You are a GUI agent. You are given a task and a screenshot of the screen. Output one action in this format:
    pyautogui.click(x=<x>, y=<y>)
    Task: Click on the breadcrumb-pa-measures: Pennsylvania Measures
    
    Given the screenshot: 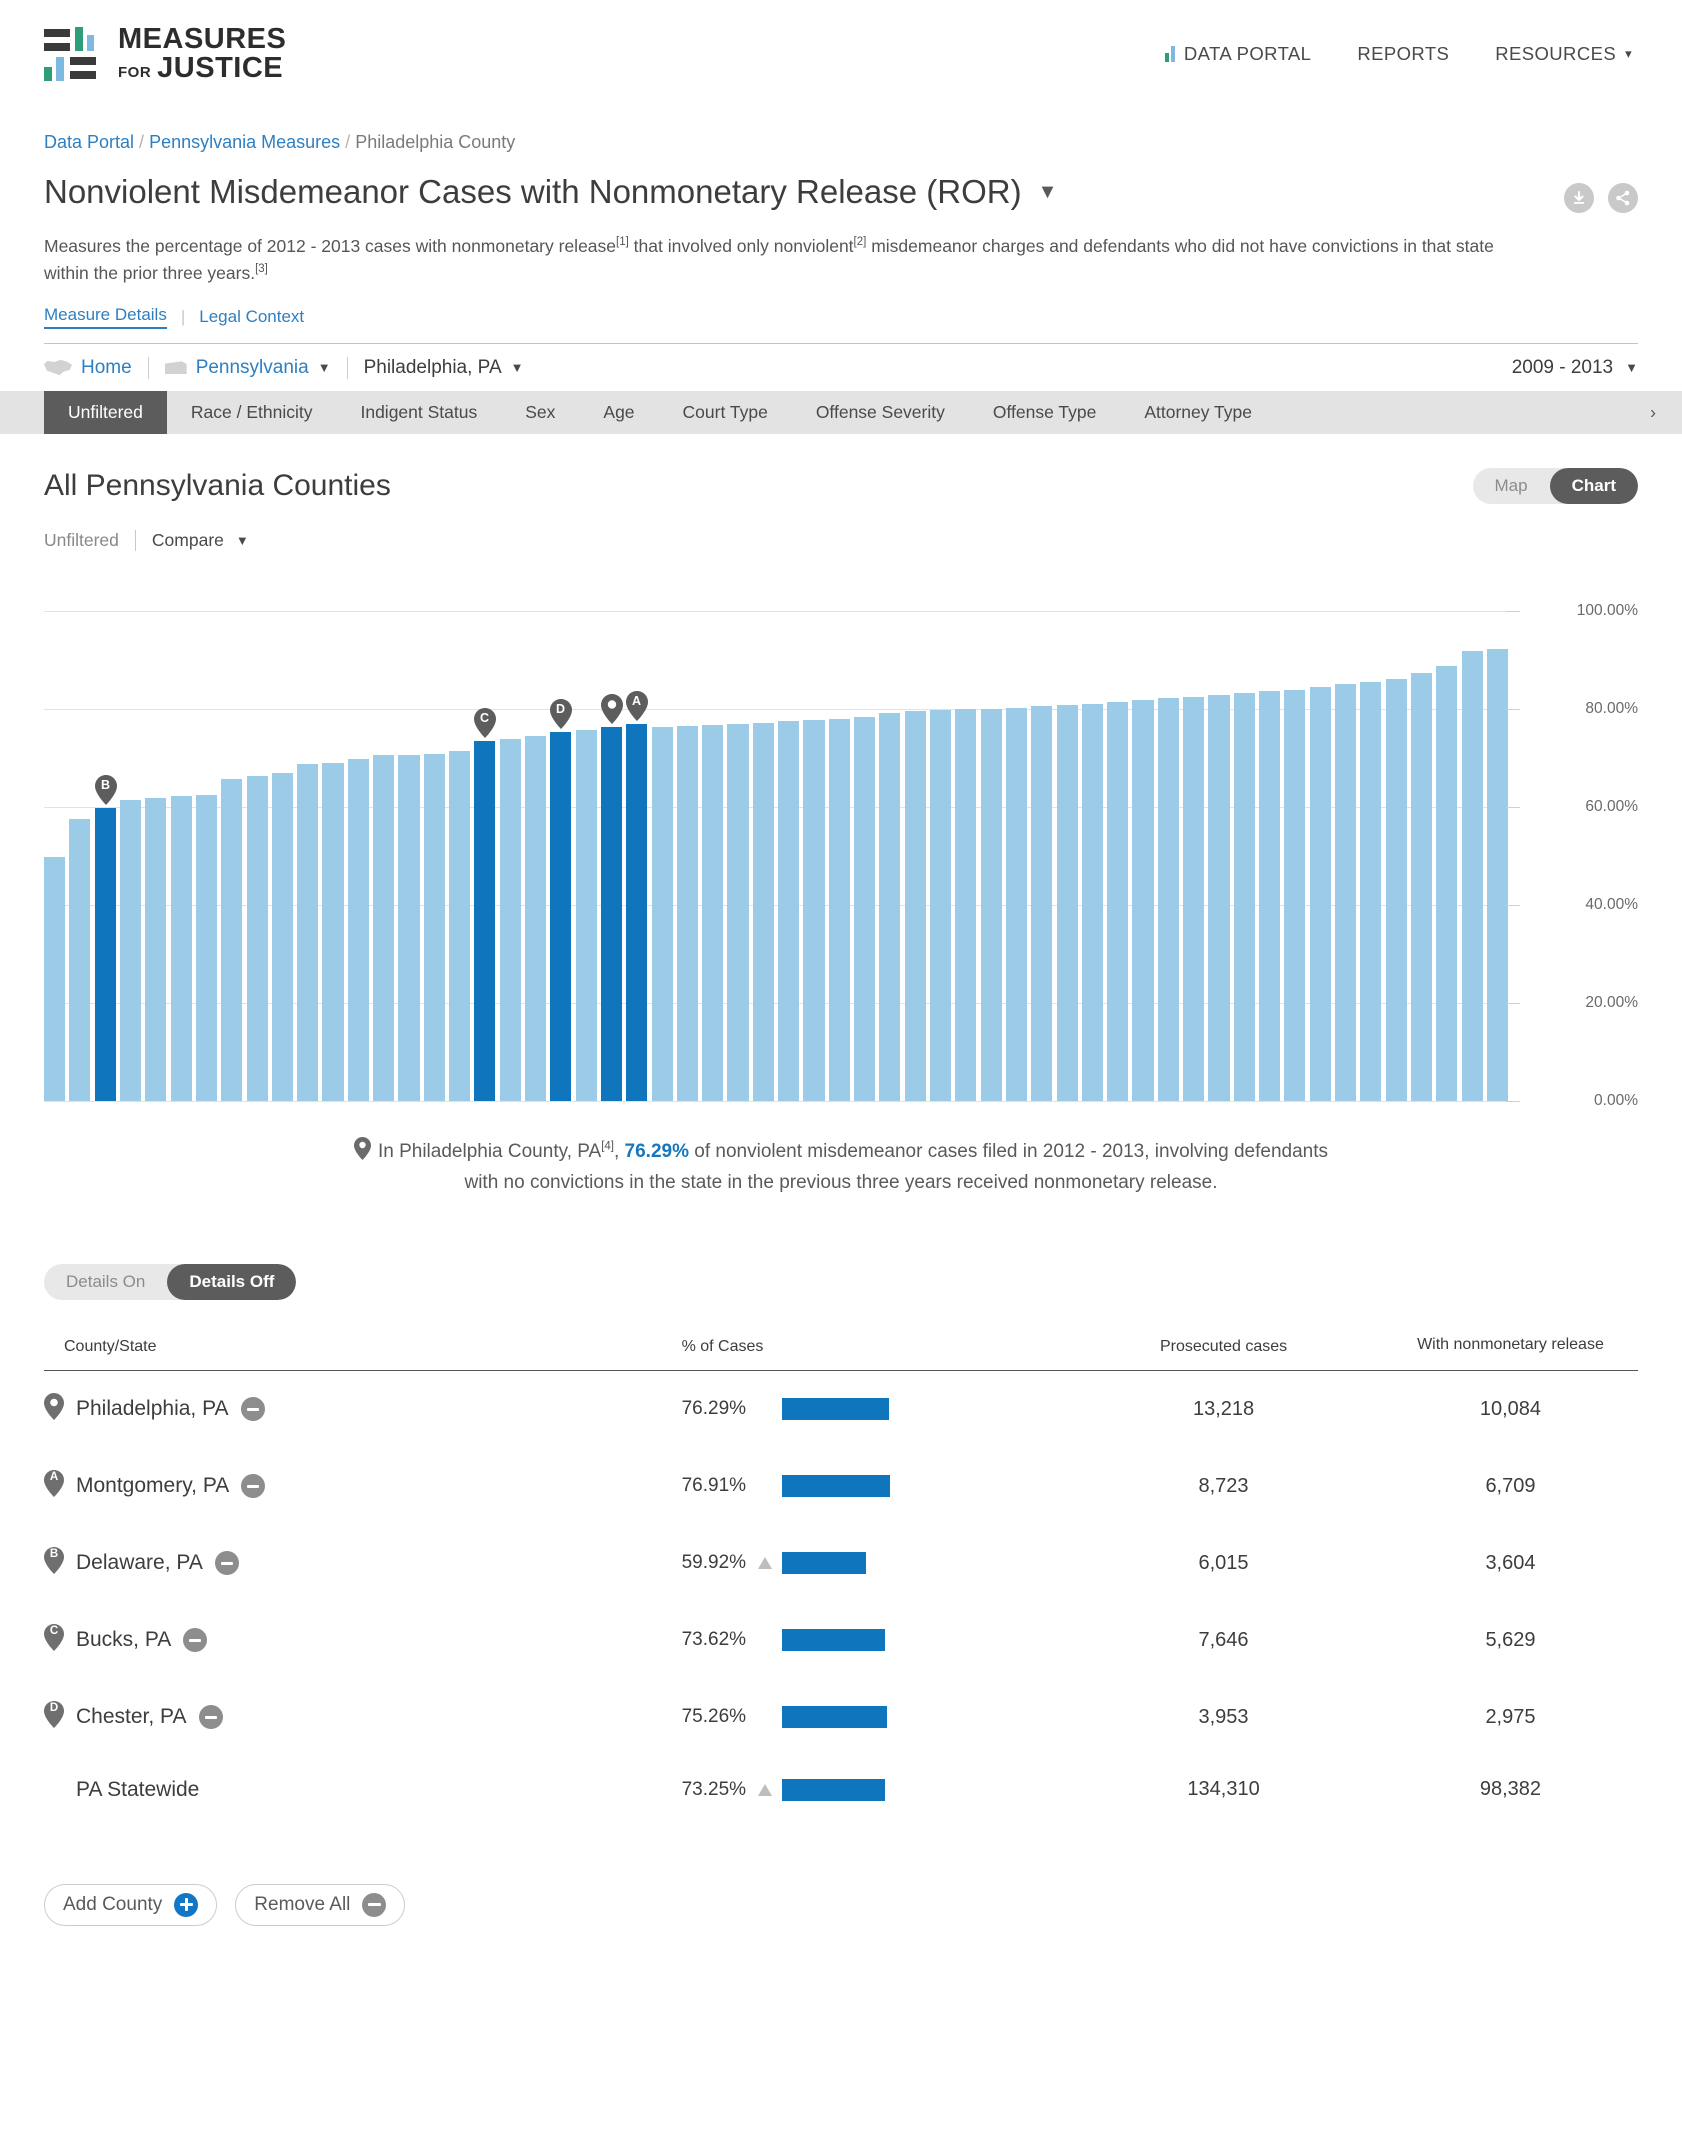 What is the action you would take?
    pyautogui.click(x=244, y=142)
    